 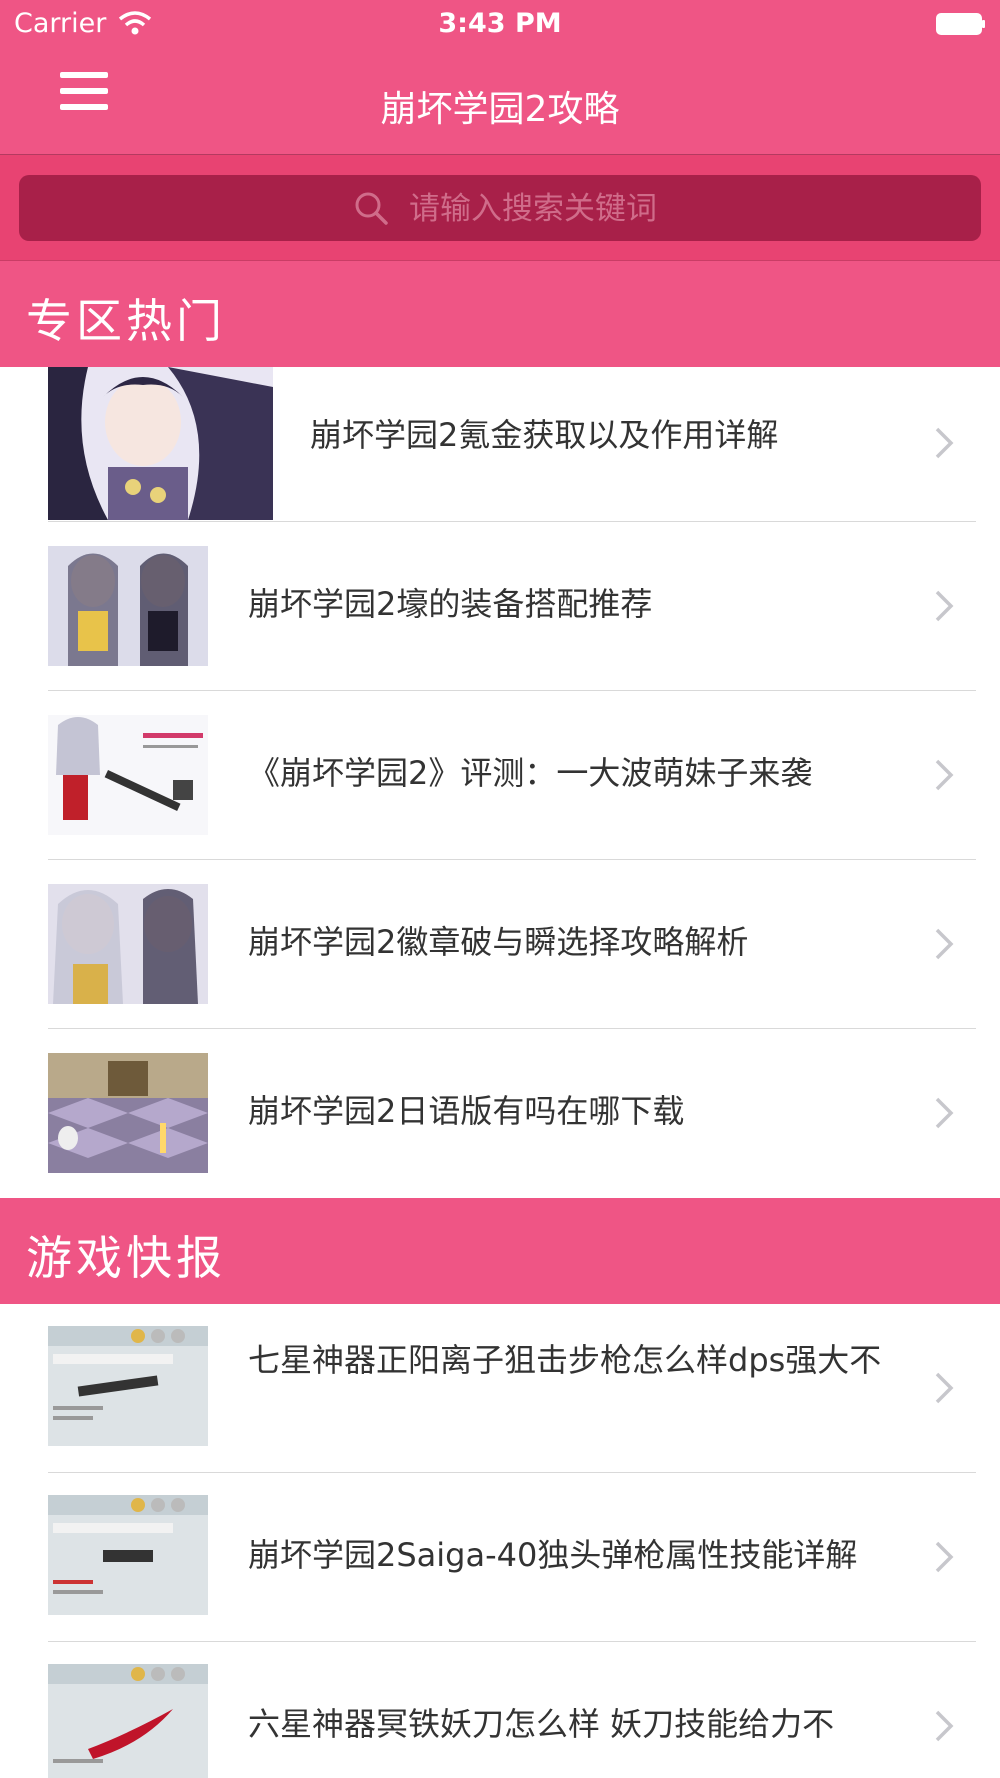 I want to click on search-box, so click(x=500, y=208).